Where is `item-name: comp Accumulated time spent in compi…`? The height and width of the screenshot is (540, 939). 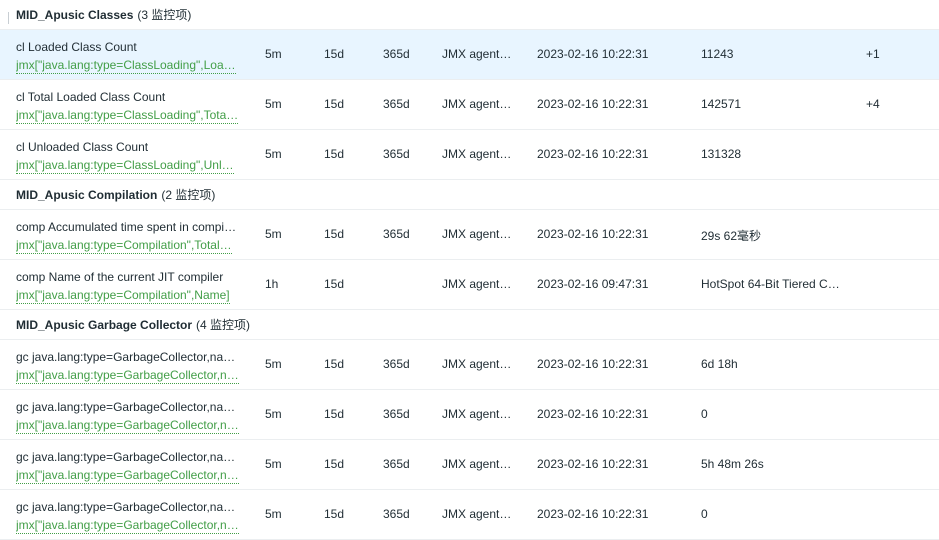
item-name: comp Accumulated time spent in compi… is located at coordinates (126, 227).